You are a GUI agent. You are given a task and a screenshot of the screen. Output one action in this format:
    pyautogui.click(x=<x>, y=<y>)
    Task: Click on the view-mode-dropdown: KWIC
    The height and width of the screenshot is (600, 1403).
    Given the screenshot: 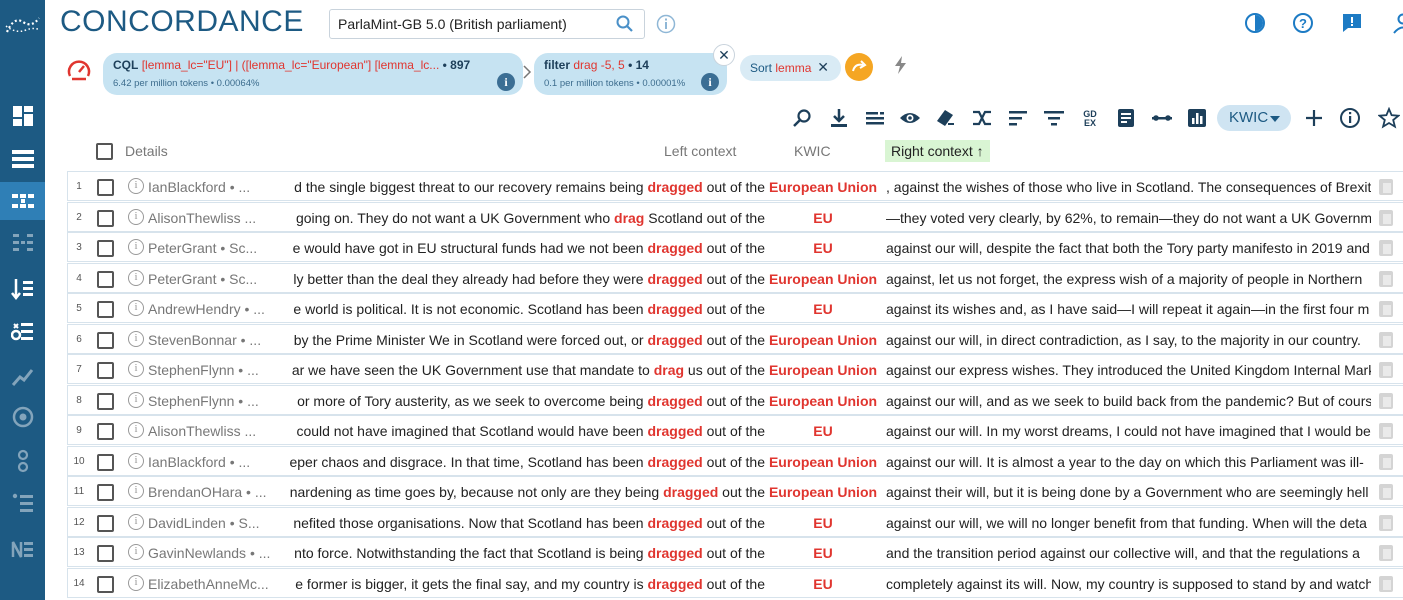 What is the action you would take?
    pyautogui.click(x=1254, y=118)
    